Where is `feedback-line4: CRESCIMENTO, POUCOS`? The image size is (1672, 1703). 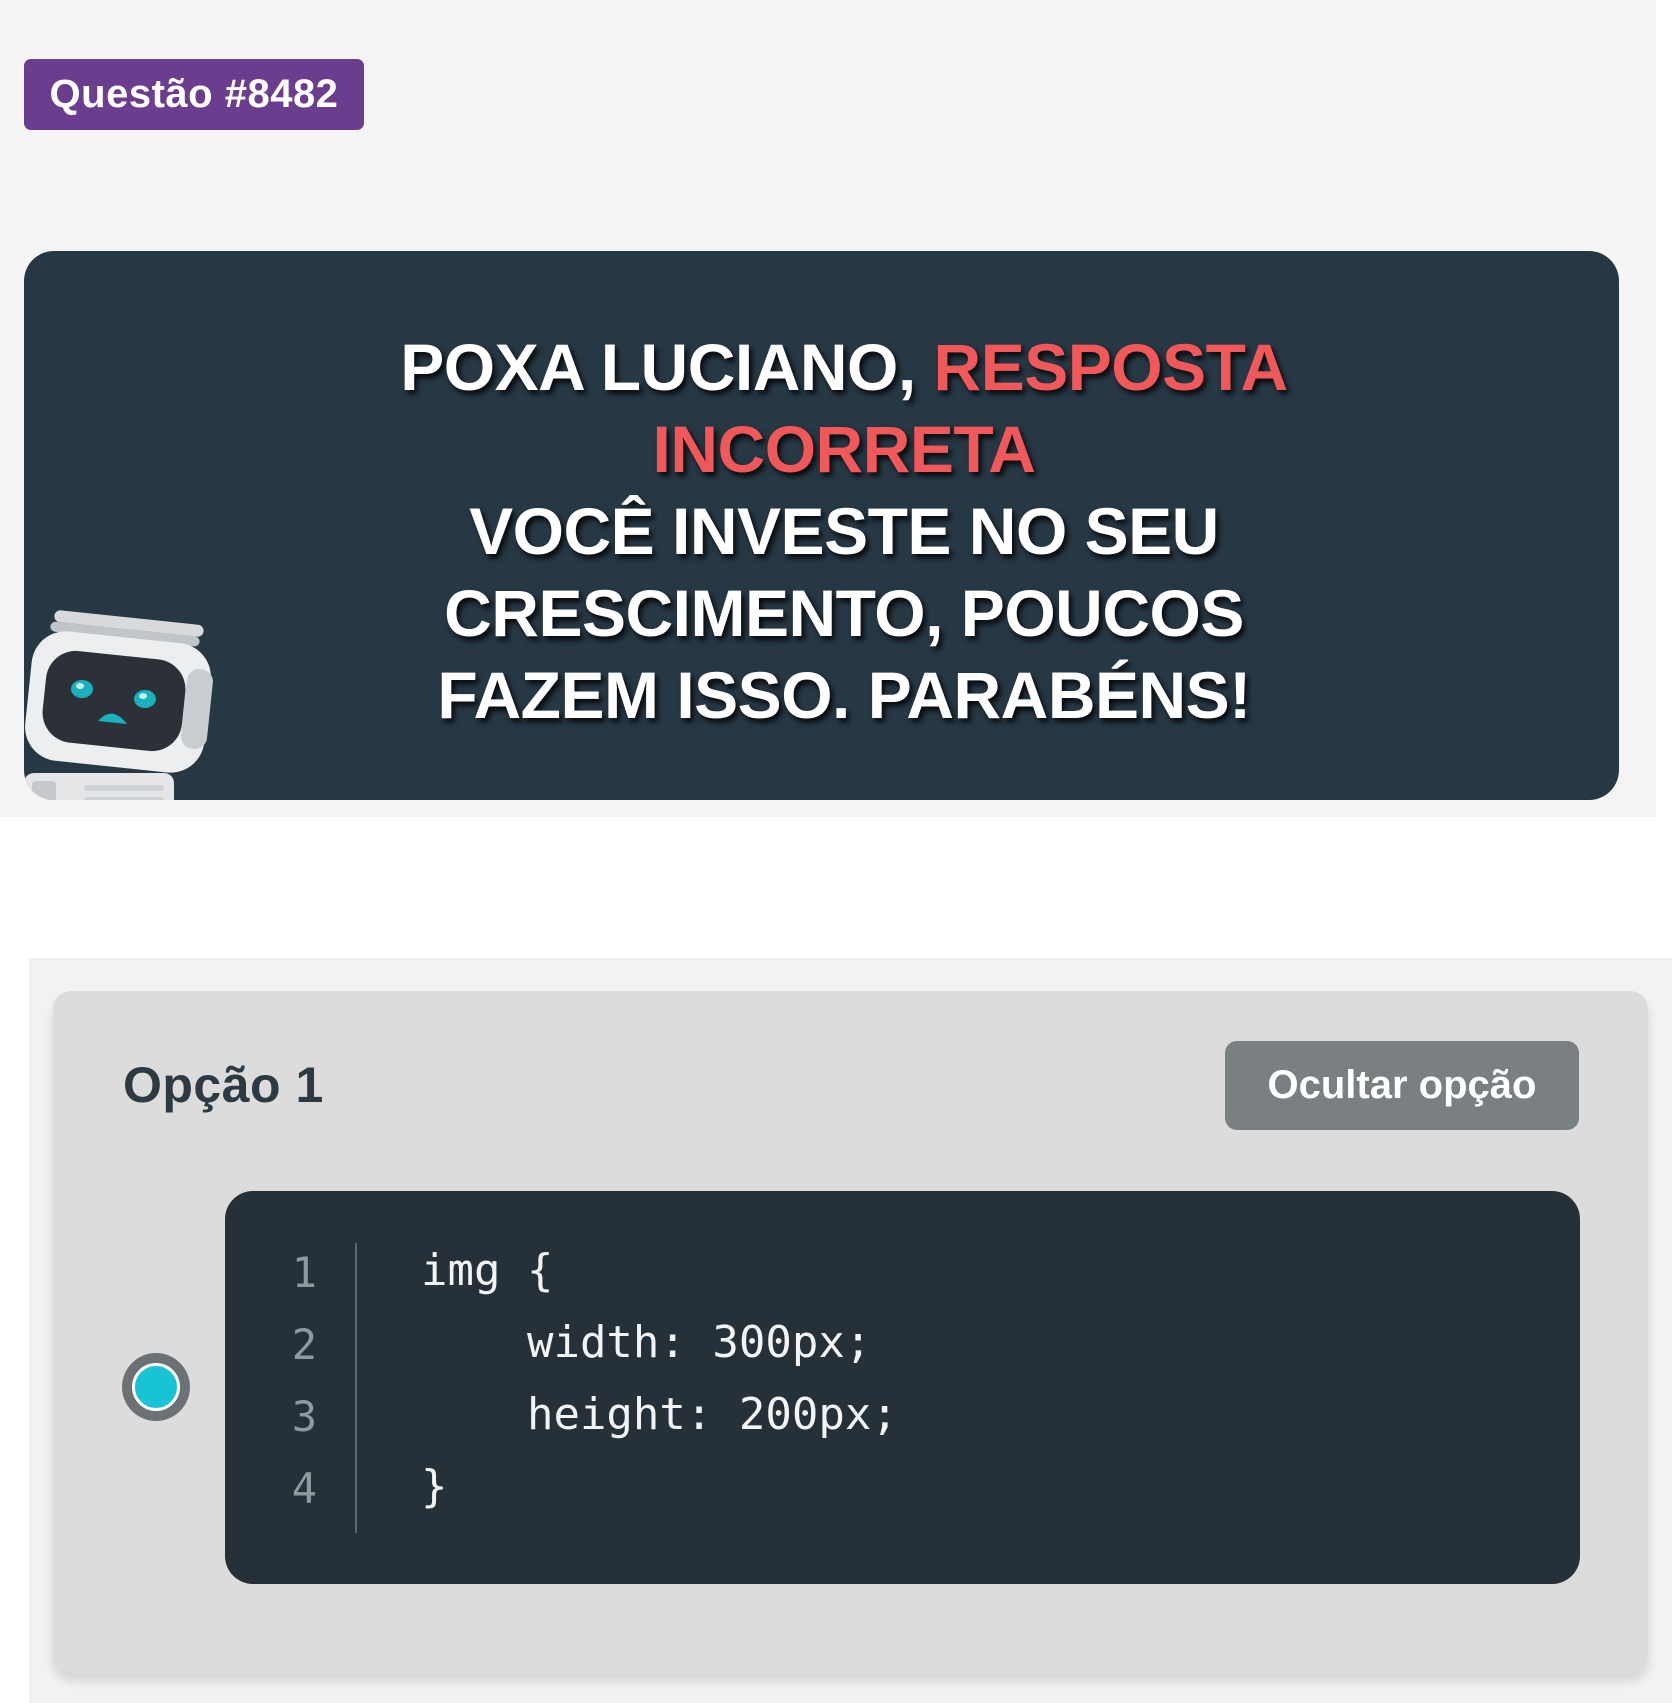 feedback-line4: CRESCIMENTO, POUCOS is located at coordinates (844, 613).